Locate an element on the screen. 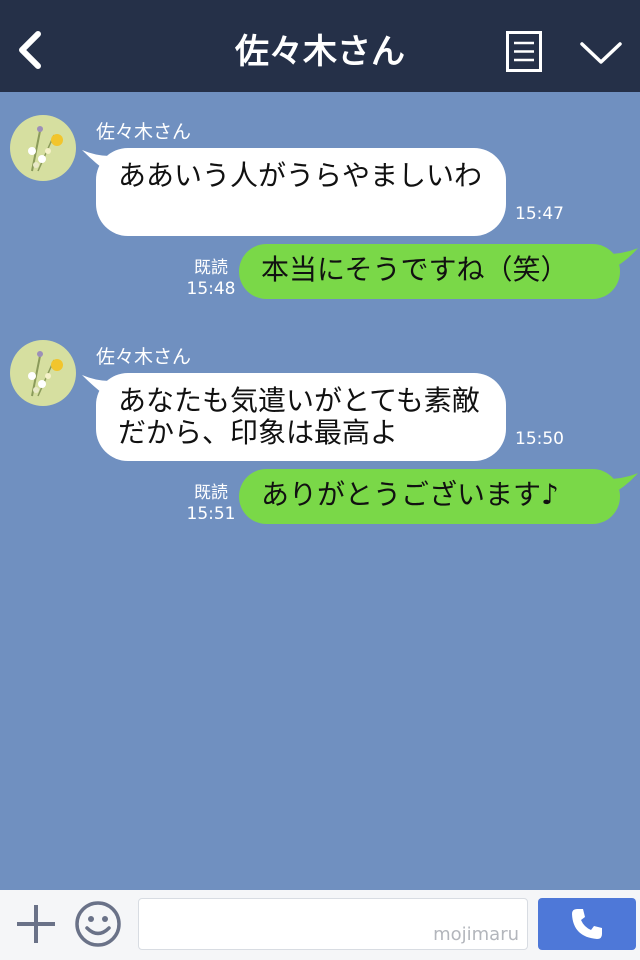  collapse-button is located at coordinates (601, 53).